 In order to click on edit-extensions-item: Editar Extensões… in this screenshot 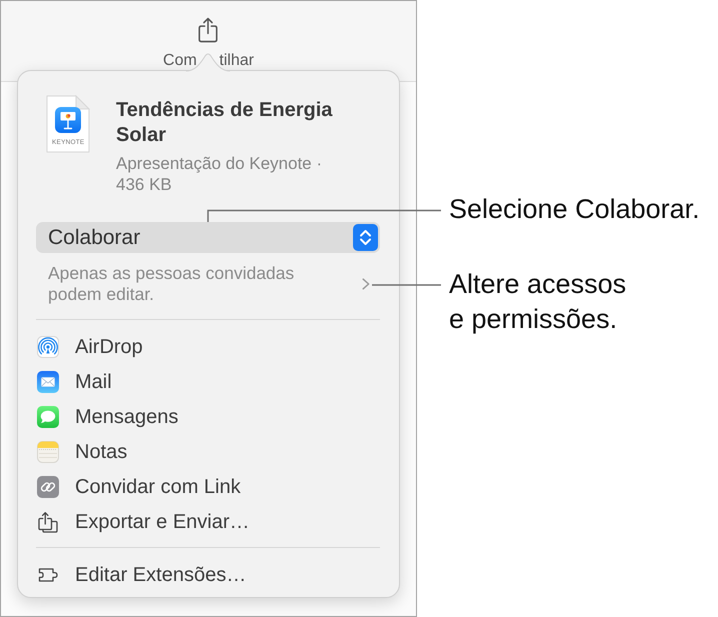, I will do `click(141, 575)`.